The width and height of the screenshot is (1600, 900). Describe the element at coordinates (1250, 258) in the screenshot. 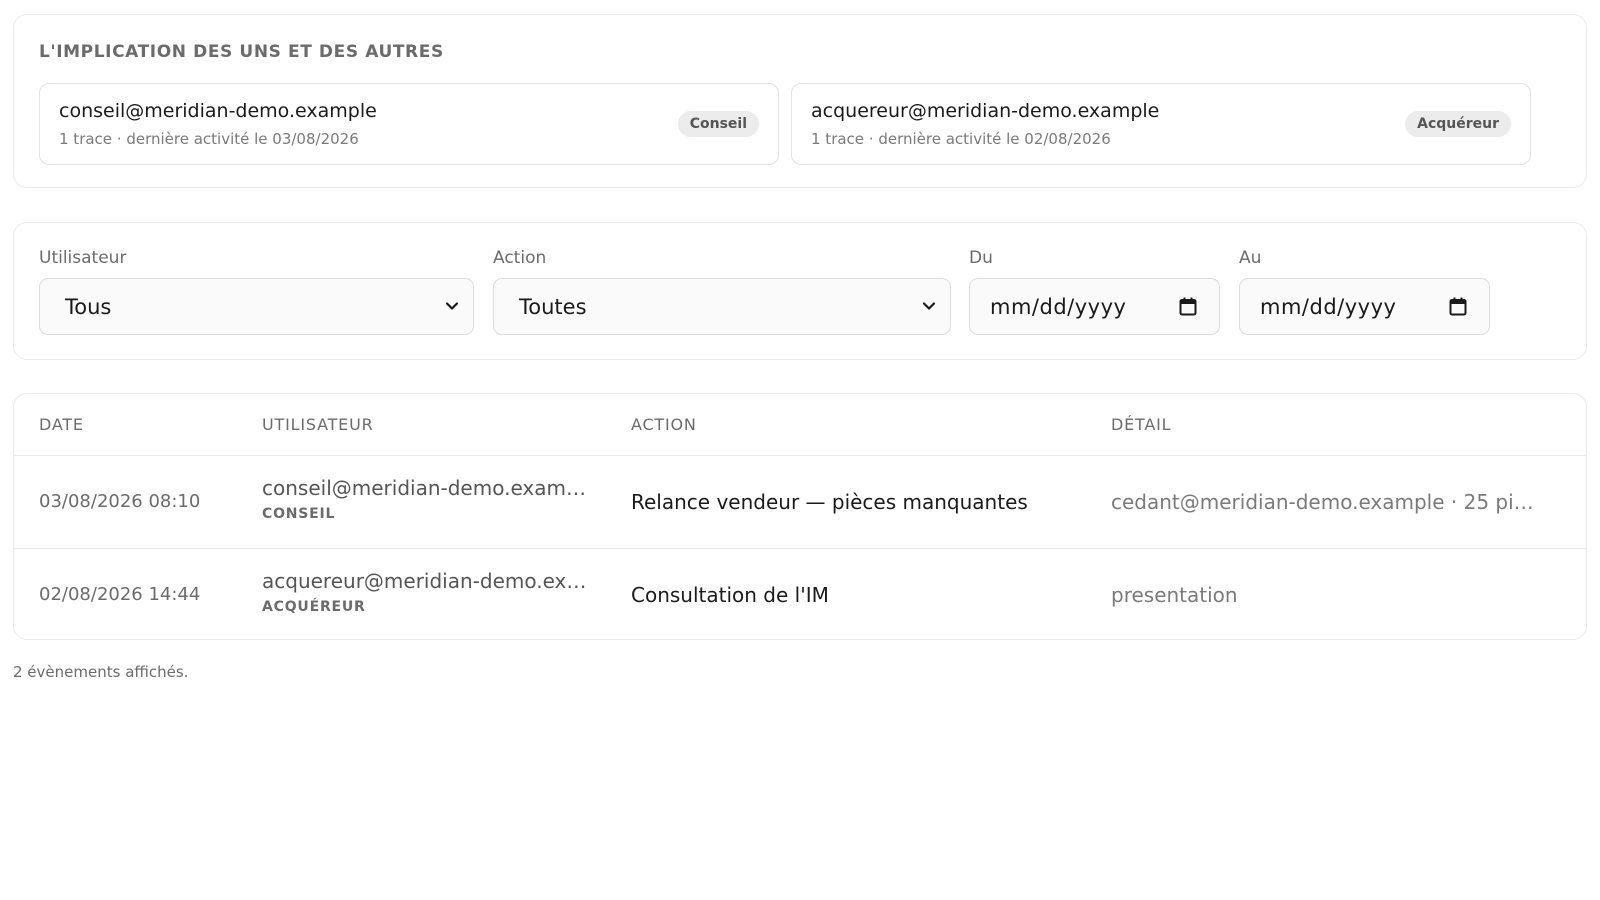

I see `date-to-label: Au` at that location.